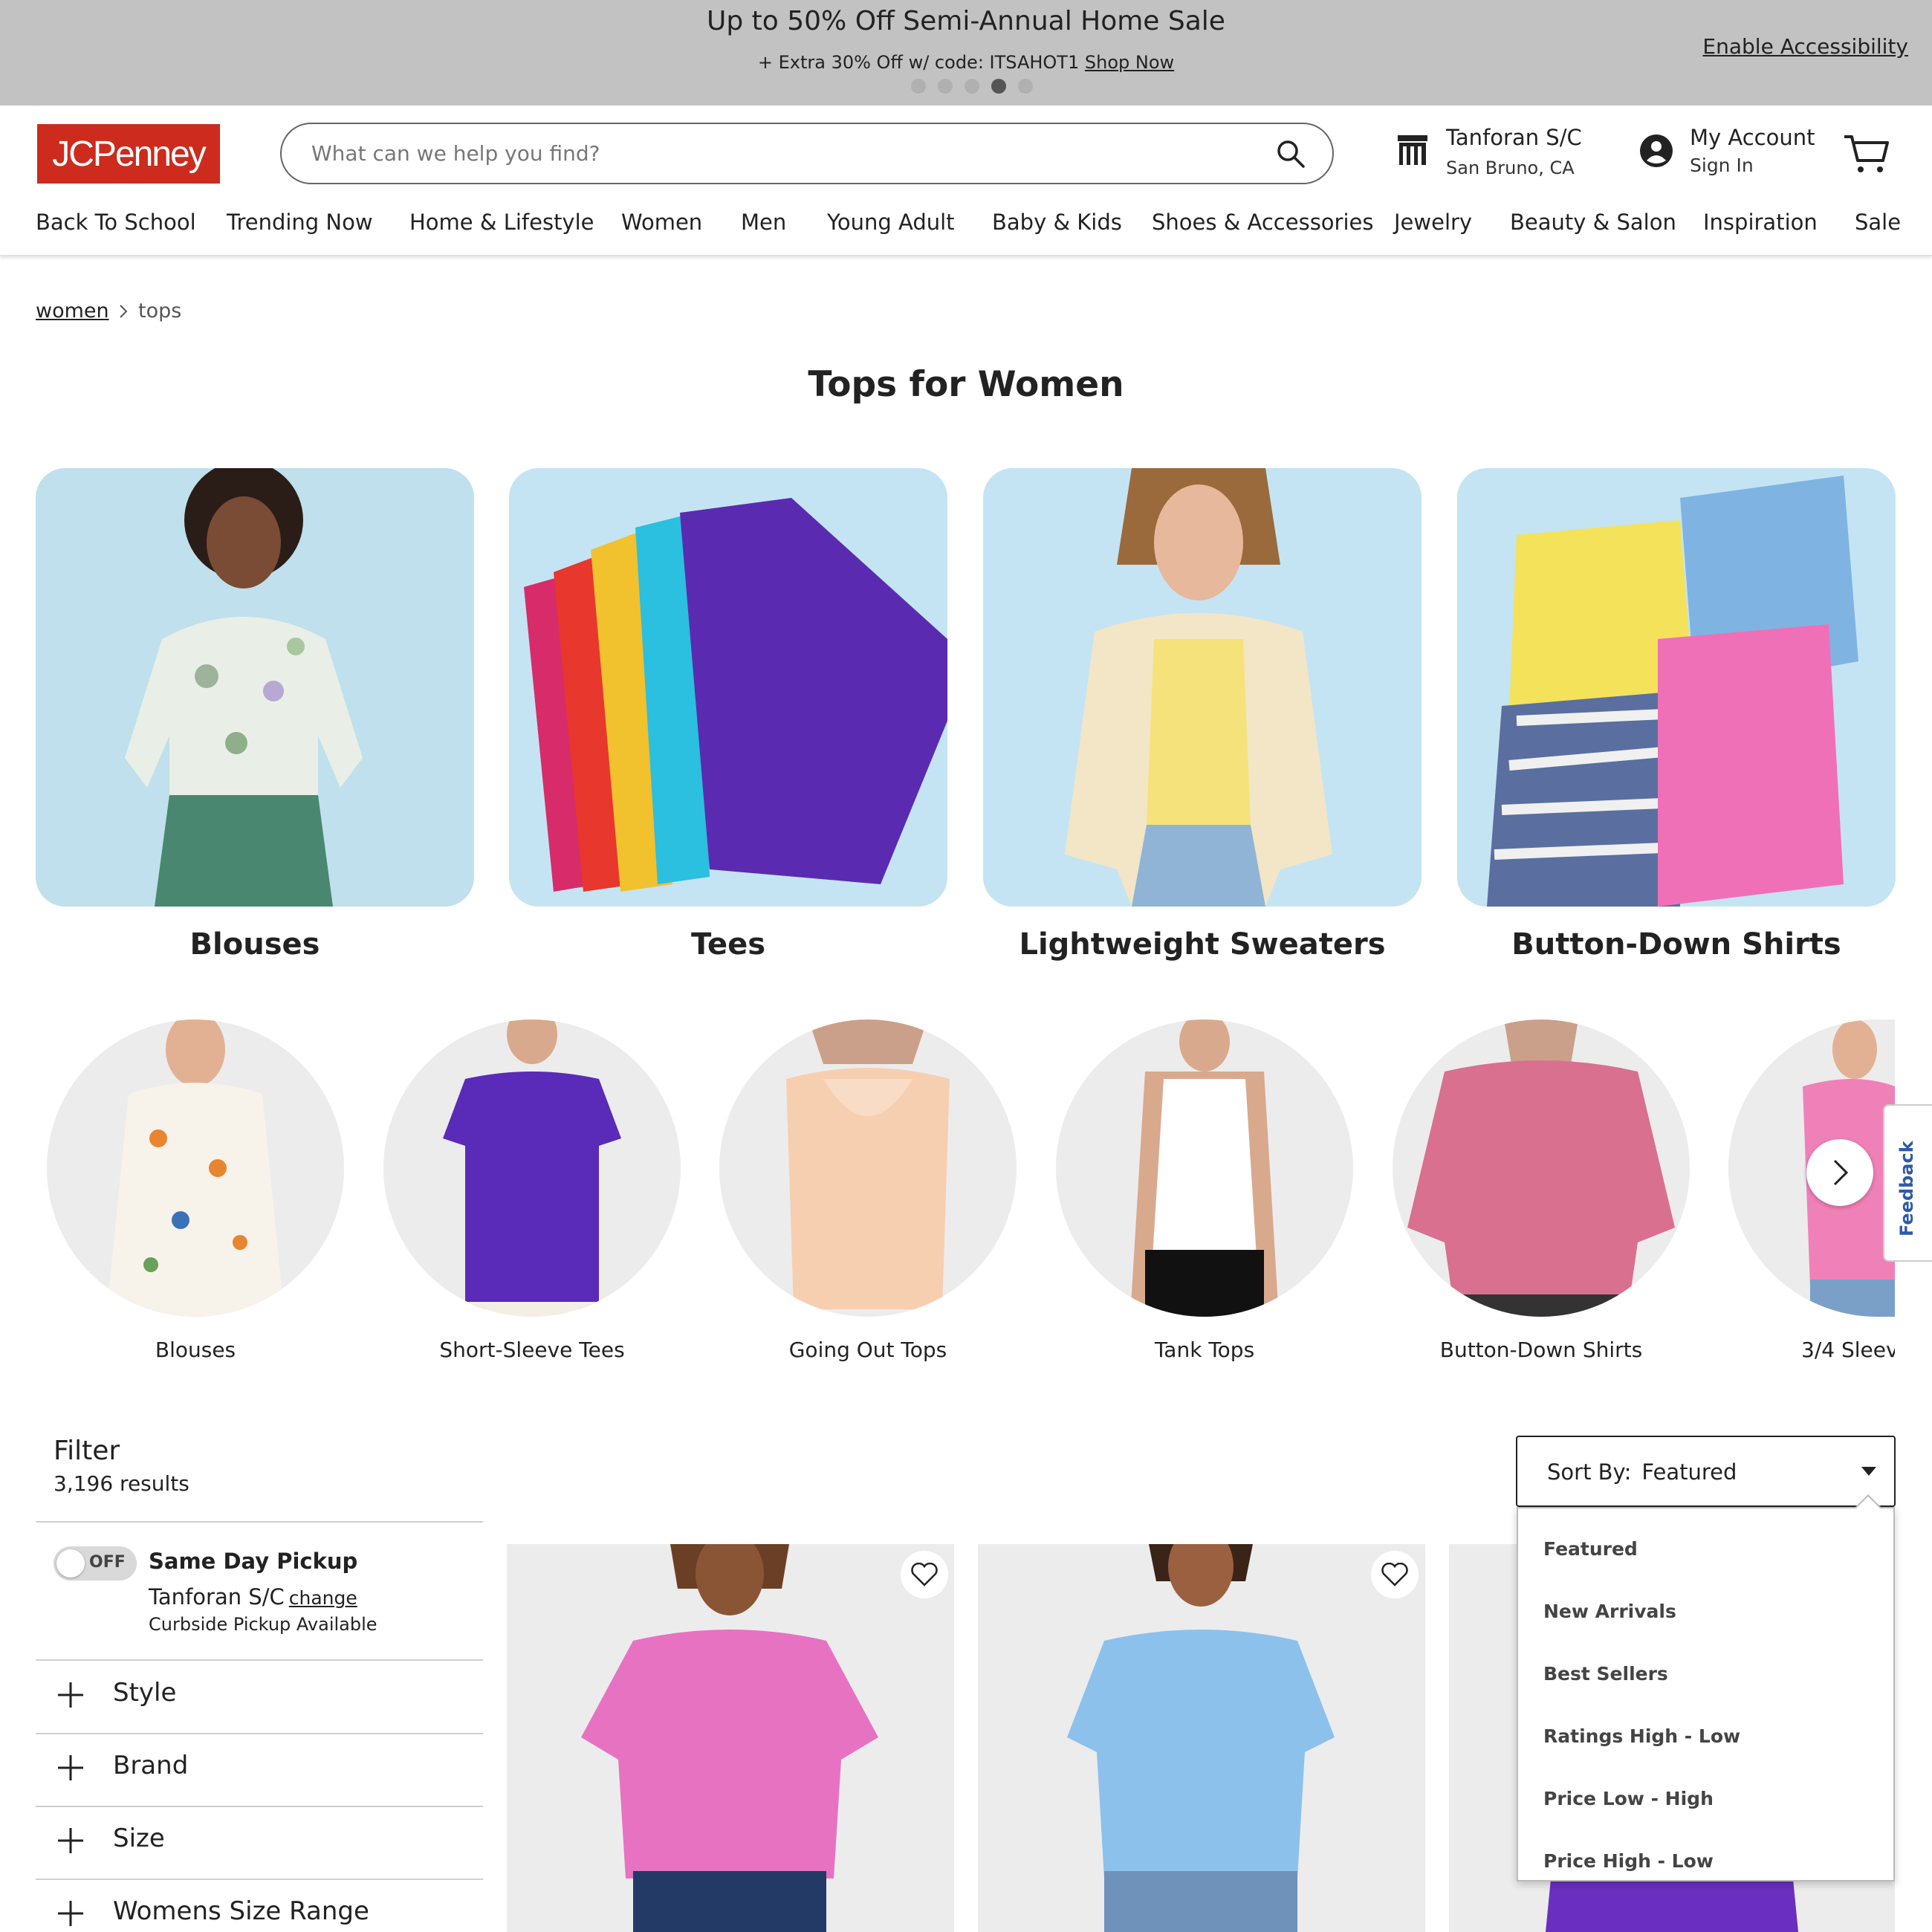 This screenshot has width=1932, height=1932. I want to click on store-location: San Bruno, CA, so click(1510, 168).